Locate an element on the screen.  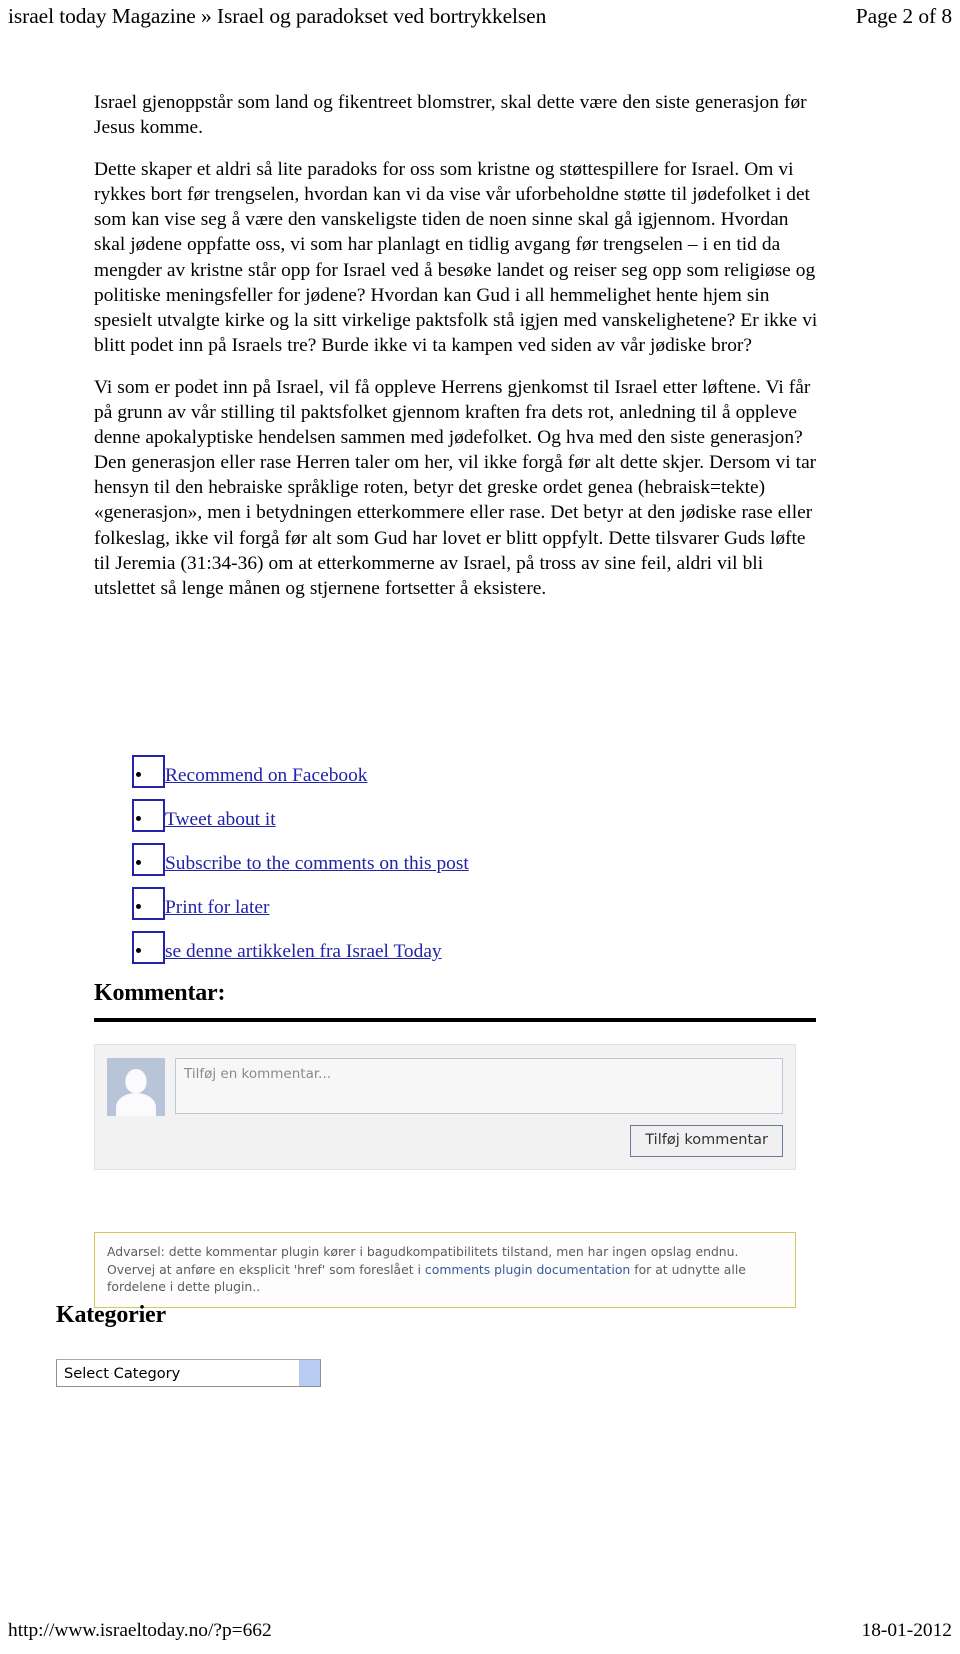
share-link-subscribe: Subscribe to the comments on this post is located at coordinates (317, 865).